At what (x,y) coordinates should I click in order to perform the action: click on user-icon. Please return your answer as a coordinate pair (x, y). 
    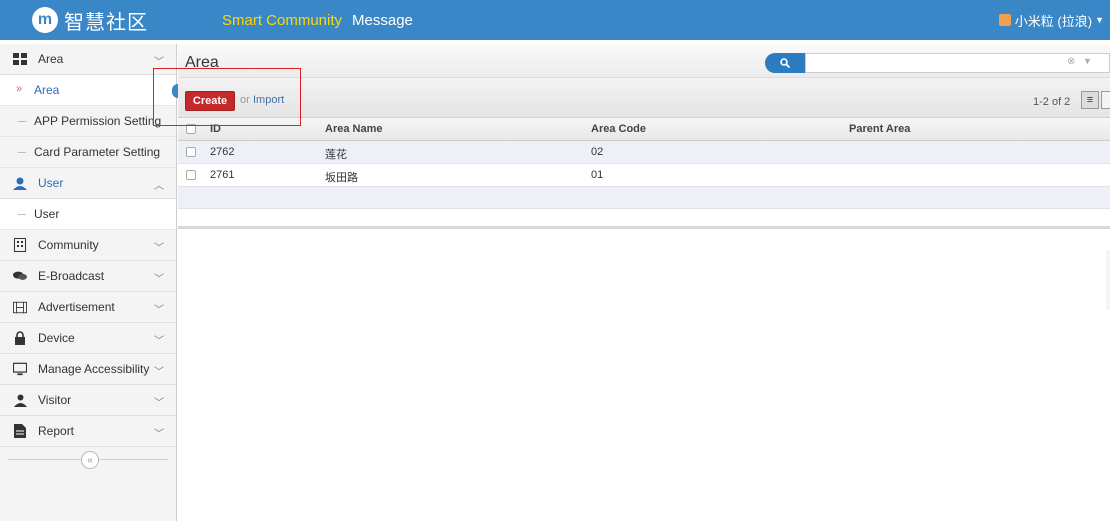
    Looking at the image, I should click on (20, 183).